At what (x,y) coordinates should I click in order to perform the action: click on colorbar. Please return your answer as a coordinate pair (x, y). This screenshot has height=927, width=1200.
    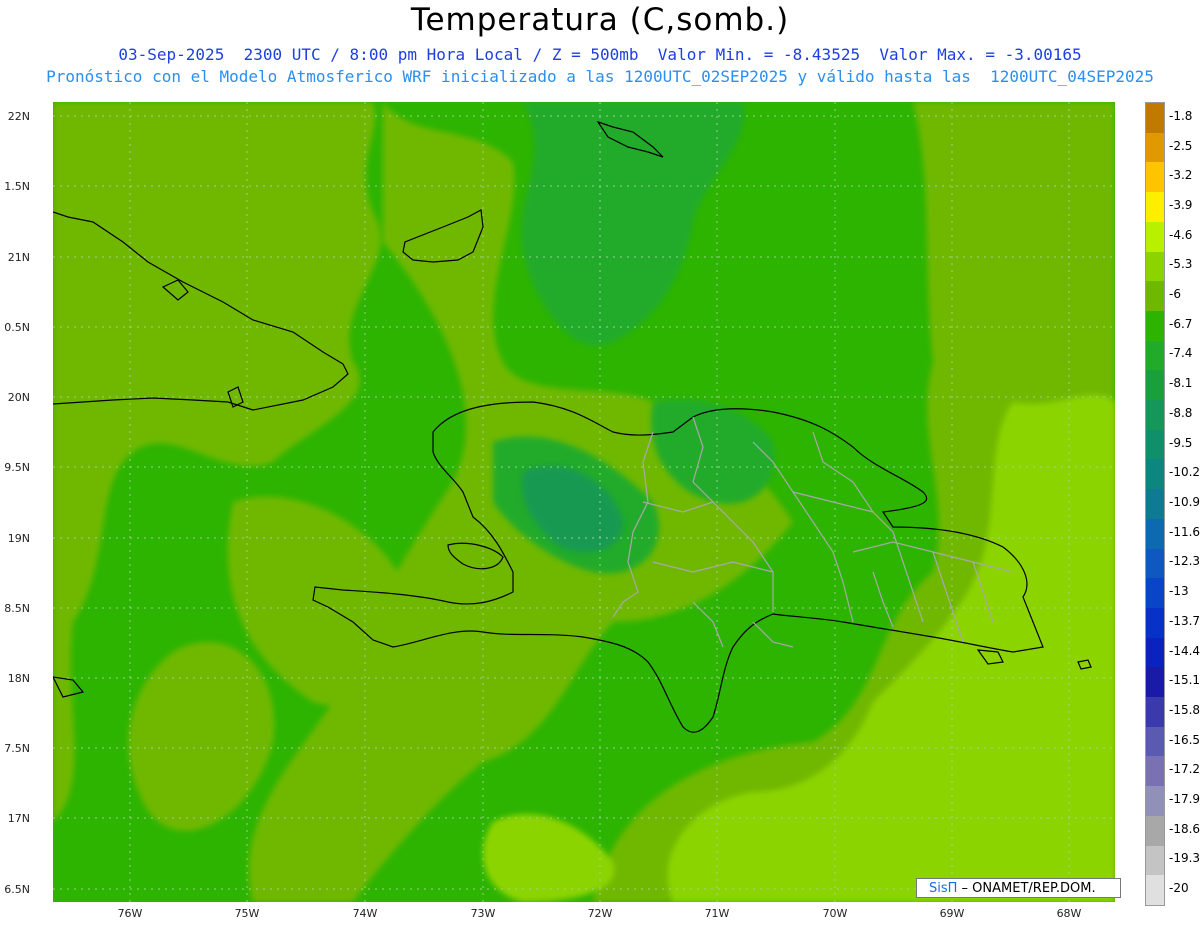
    Looking at the image, I should click on (1155, 504).